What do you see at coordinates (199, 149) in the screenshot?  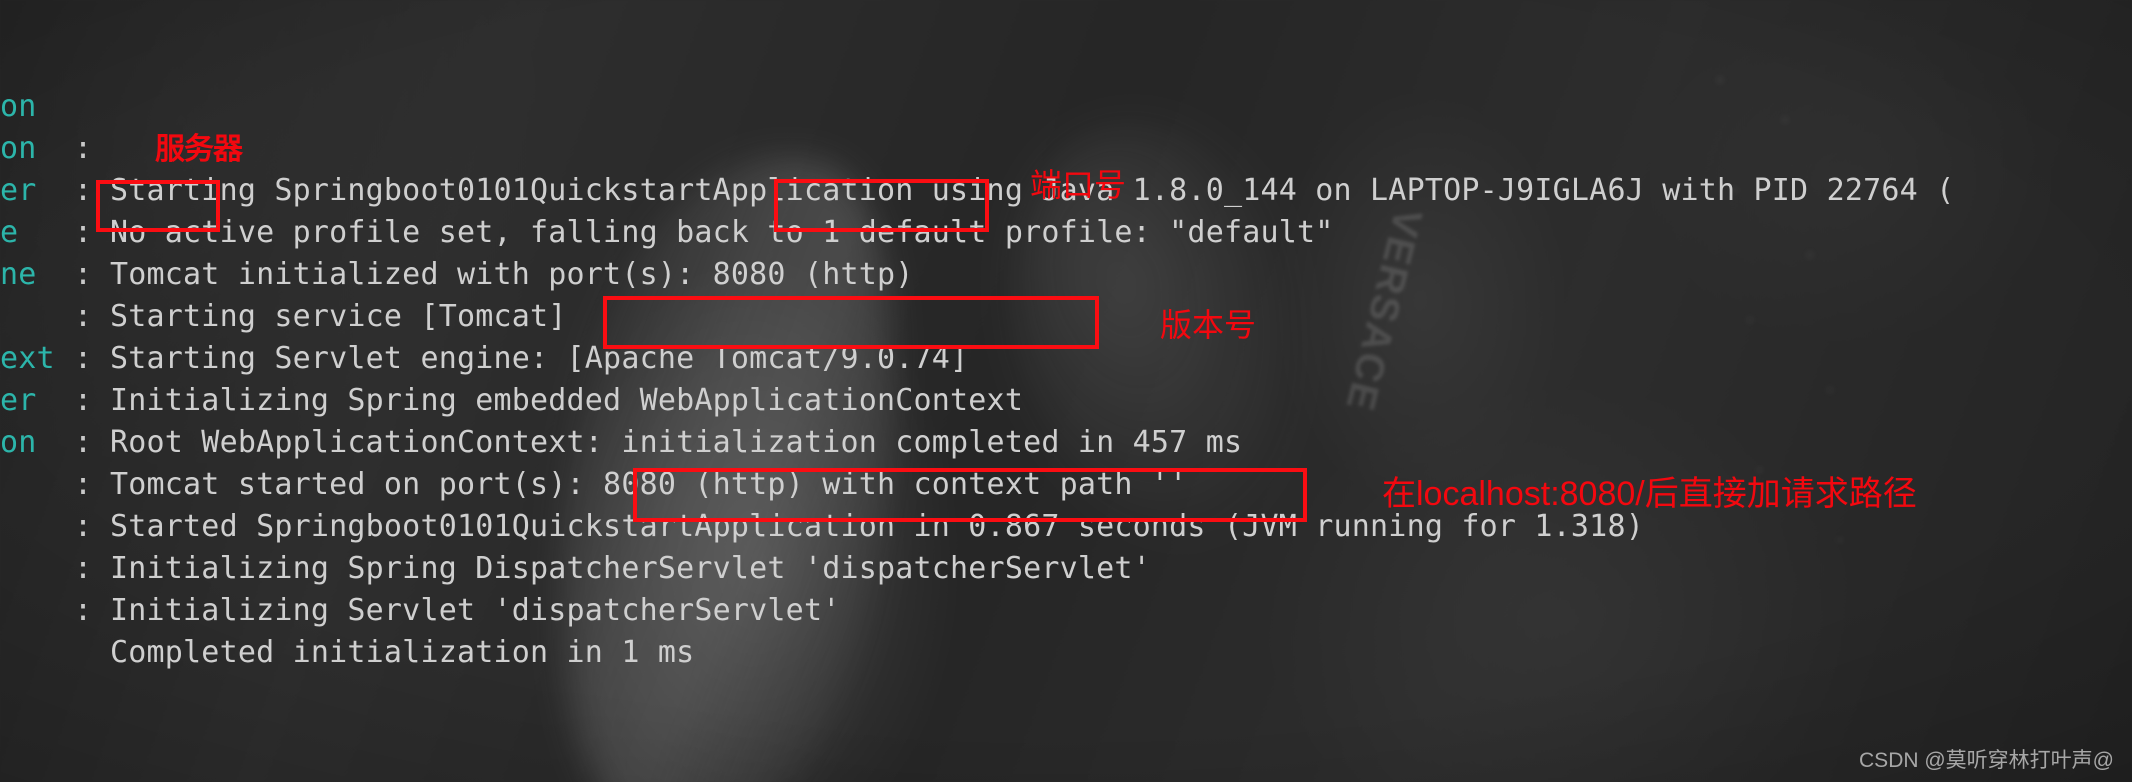 I see `annotation-server-label: 服务器` at bounding box center [199, 149].